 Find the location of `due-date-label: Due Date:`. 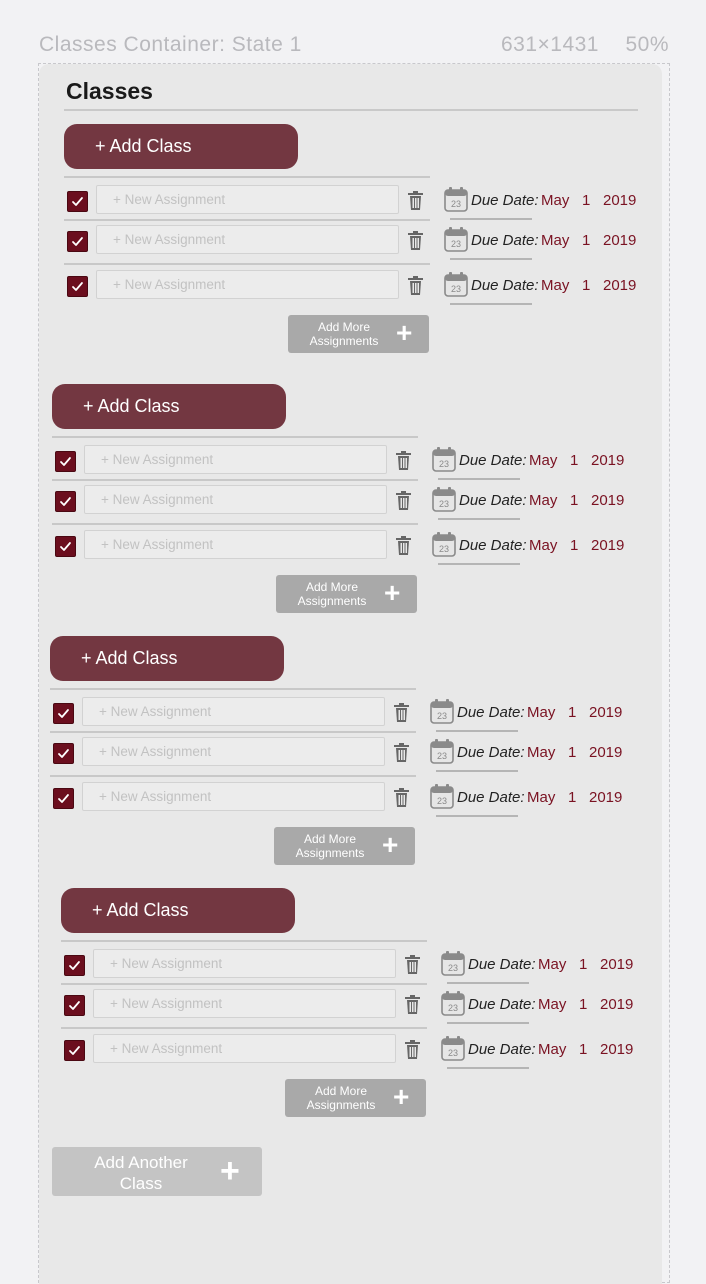

due-date-label: Due Date: is located at coordinates (493, 460).